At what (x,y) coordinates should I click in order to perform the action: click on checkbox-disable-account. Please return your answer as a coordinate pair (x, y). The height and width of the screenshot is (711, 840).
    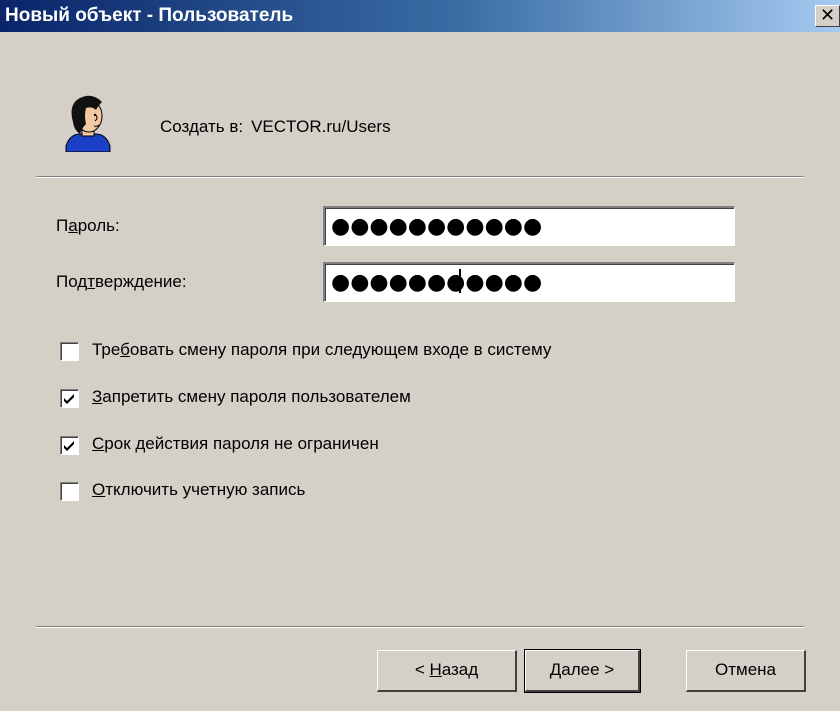
    Looking at the image, I should click on (69, 491).